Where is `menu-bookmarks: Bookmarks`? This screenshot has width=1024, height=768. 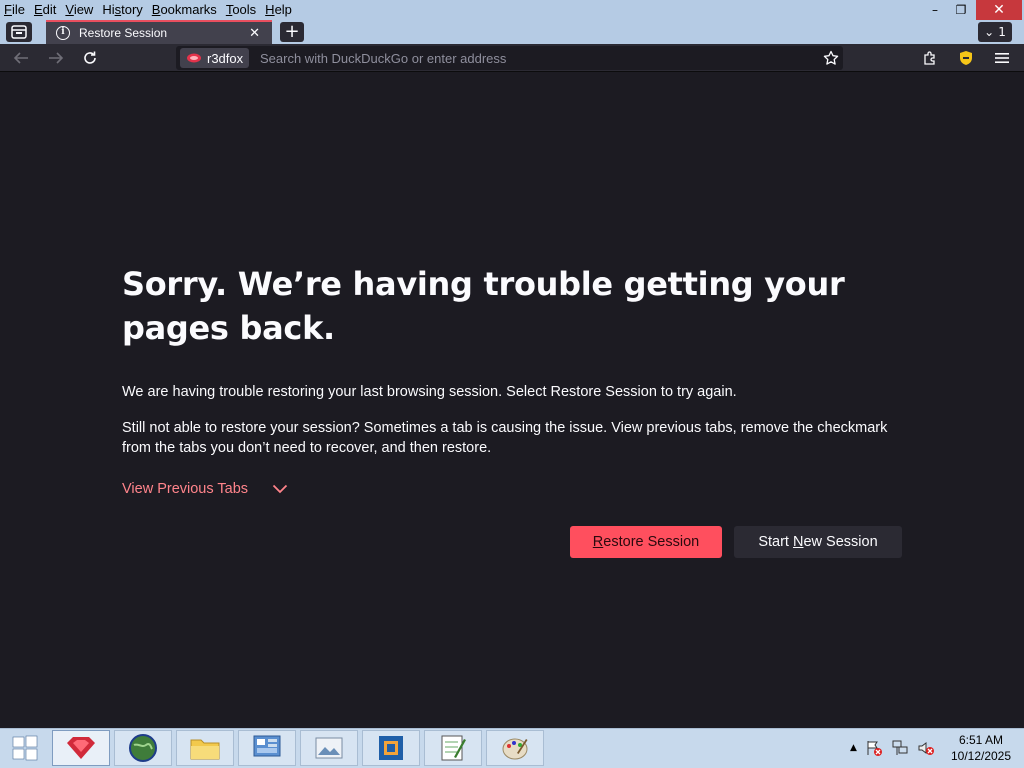 menu-bookmarks: Bookmarks is located at coordinates (184, 10).